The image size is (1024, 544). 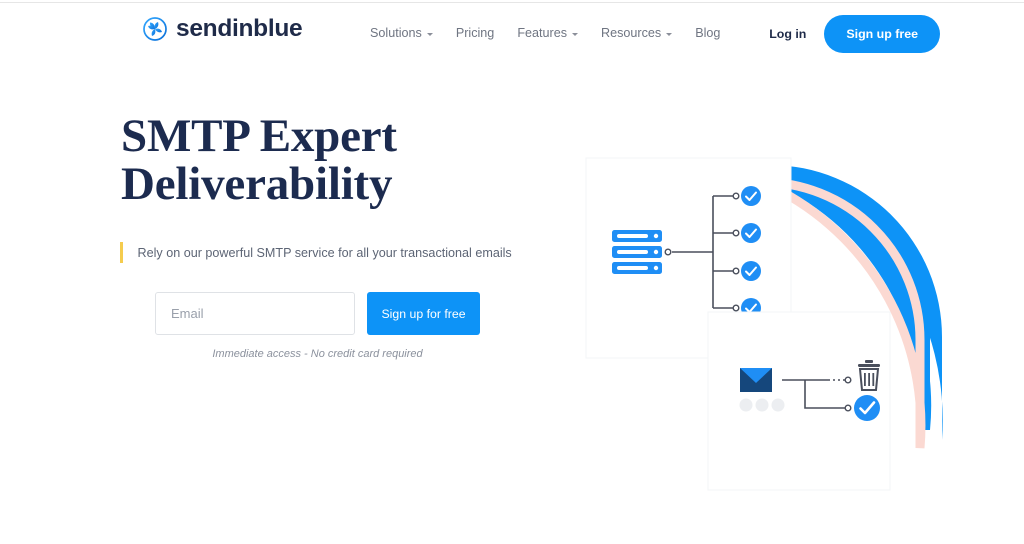 I want to click on brand-name: sendinblue, so click(x=239, y=28).